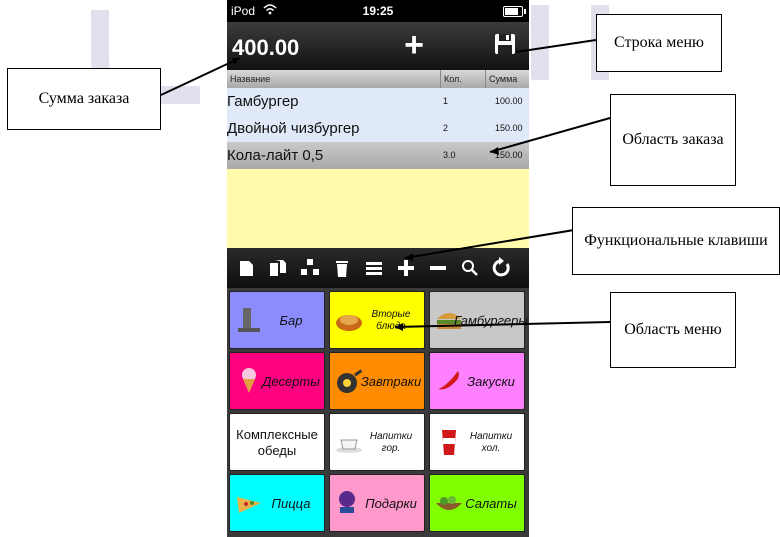  I want to click on menu-category-label: Комплексные обеды, so click(277, 442).